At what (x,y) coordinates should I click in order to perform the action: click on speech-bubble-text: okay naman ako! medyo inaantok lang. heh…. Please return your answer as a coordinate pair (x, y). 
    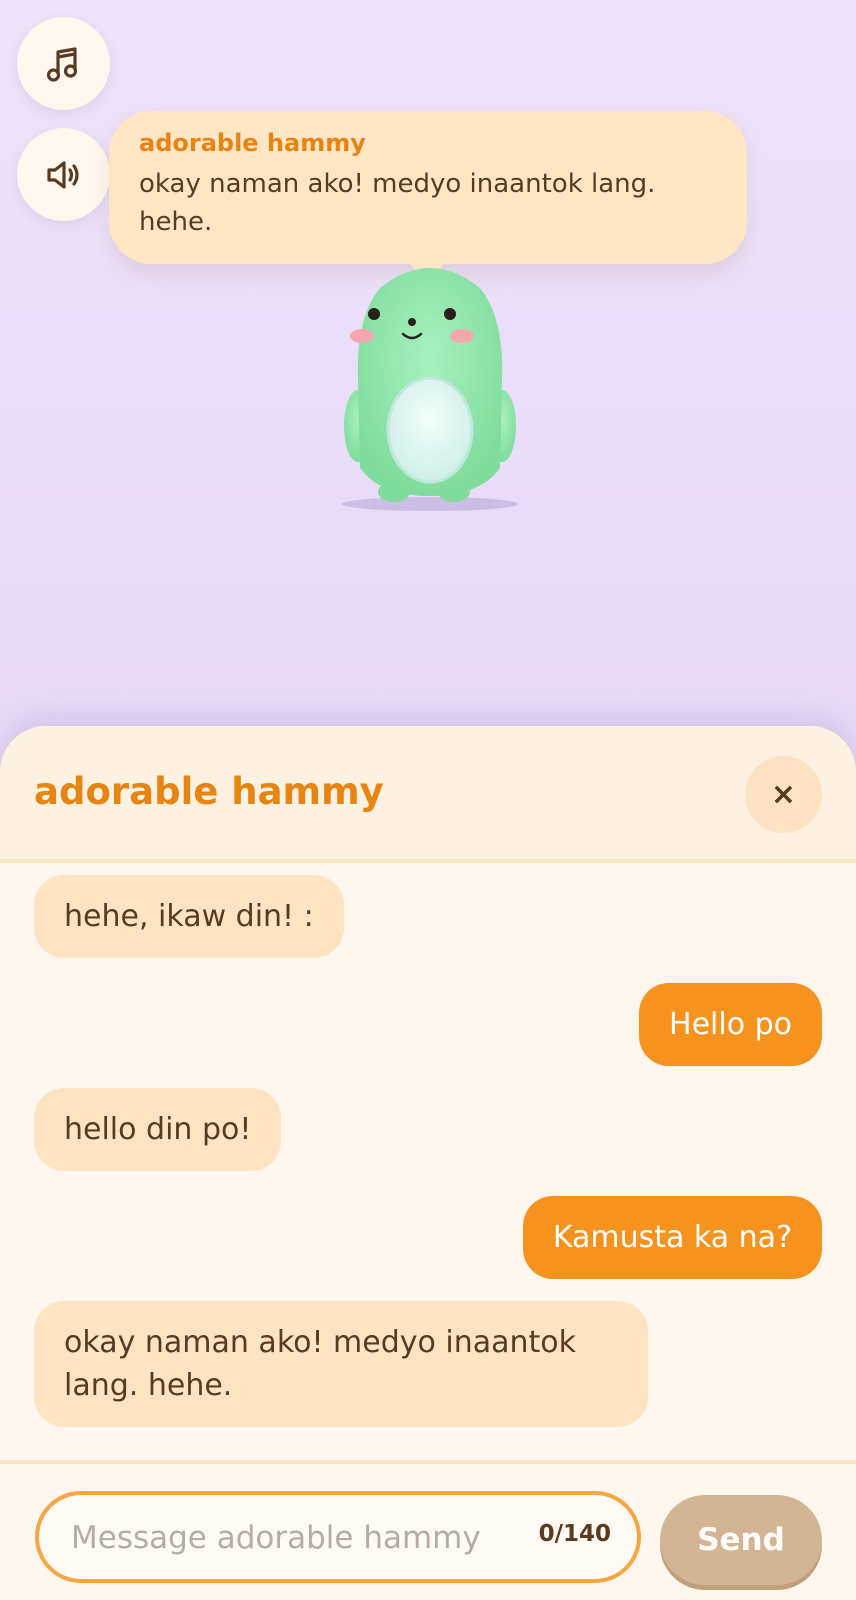
    Looking at the image, I should click on (397, 203).